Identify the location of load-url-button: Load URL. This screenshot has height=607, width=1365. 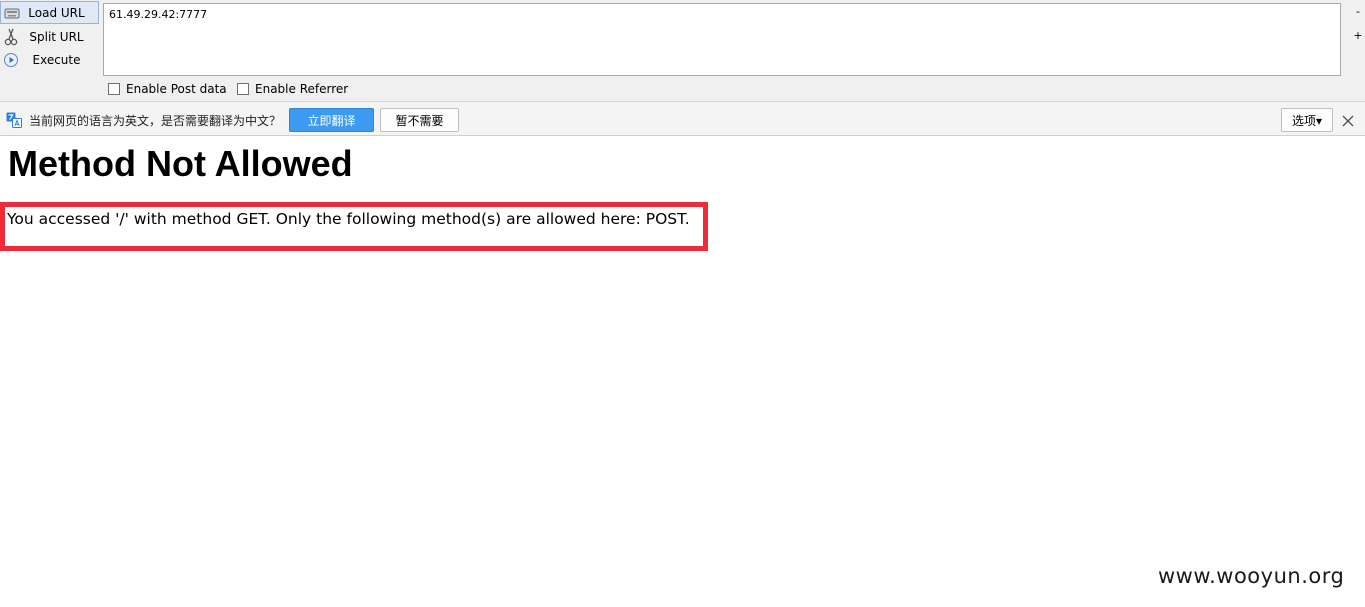
(49, 12).